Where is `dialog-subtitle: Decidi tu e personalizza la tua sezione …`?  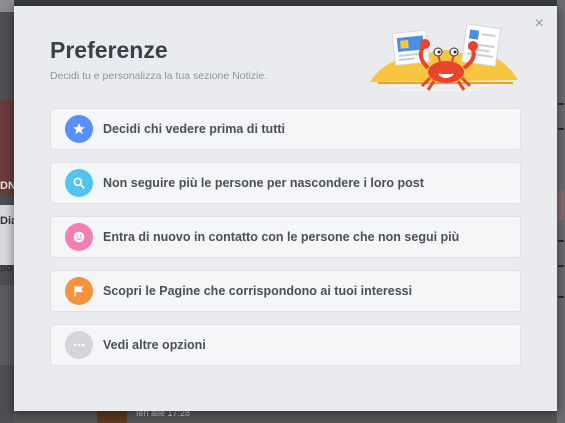 dialog-subtitle: Decidi tu e personalizza la tua sezione … is located at coordinates (159, 76).